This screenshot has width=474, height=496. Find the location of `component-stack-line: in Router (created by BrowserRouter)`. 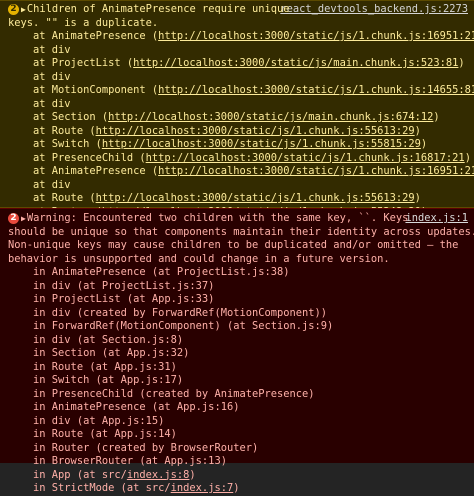

component-stack-line: in Router (created by BrowserRouter) is located at coordinates (240, 449).